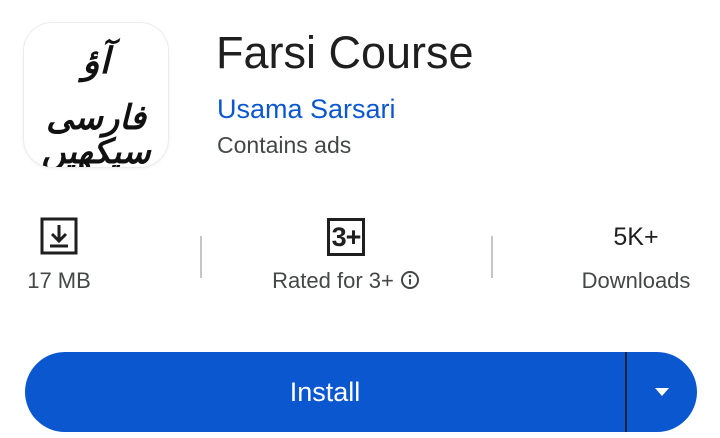  What do you see at coordinates (333, 280) in the screenshot?
I see `rating-label: Rated for 3+` at bounding box center [333, 280].